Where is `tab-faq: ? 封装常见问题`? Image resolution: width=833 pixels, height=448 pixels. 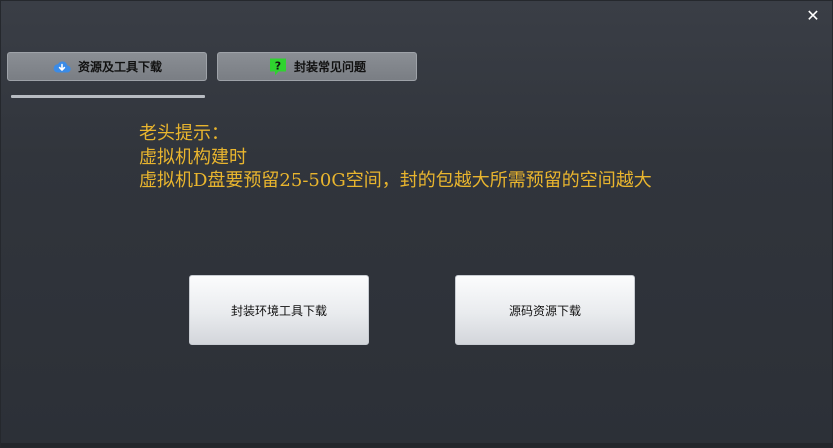
tab-faq: ? 封装常见问题 is located at coordinates (317, 66).